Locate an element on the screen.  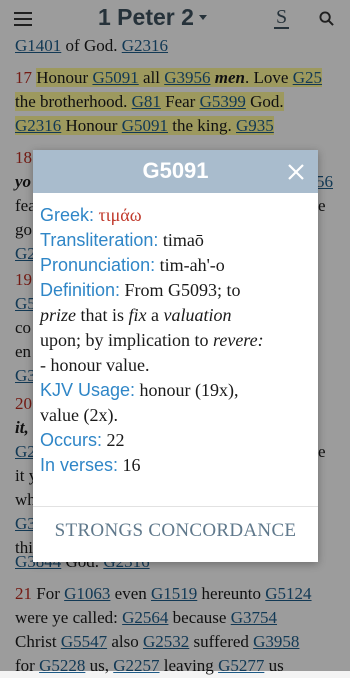
dialog-divider is located at coordinates (175, 506).